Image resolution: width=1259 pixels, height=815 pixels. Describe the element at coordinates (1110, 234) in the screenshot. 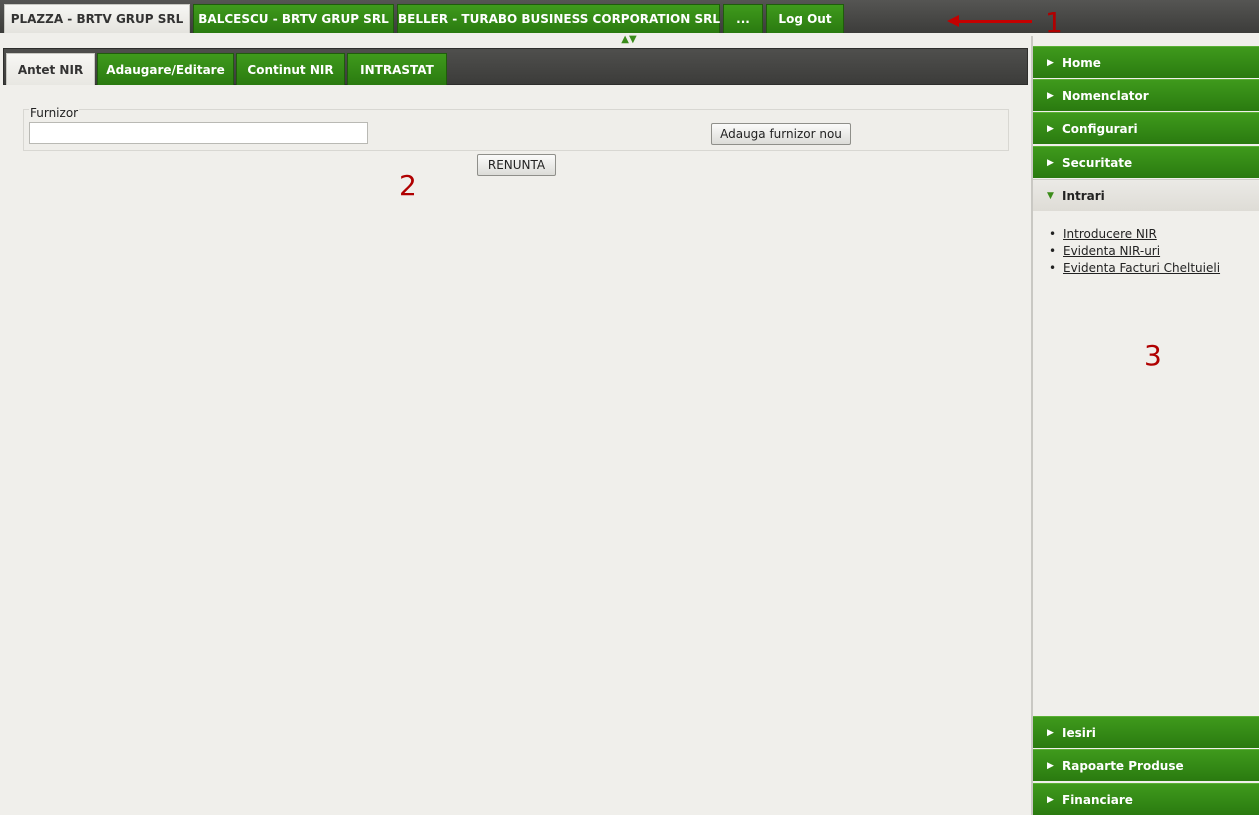

I see `link-introducere-nir: Introducere NIR` at that location.